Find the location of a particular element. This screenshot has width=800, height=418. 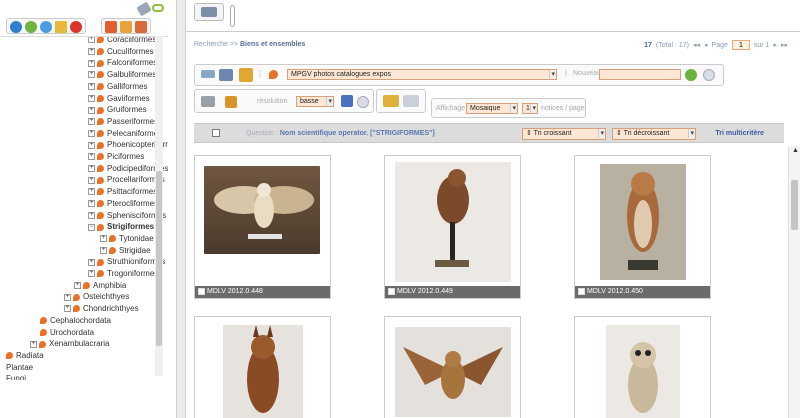

page-input is located at coordinates (740, 45).